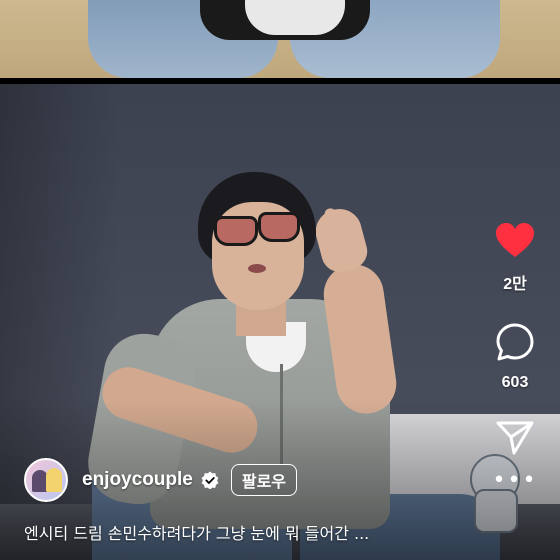 The width and height of the screenshot is (560, 560). I want to click on more-dots-icon: •••, so click(515, 481).